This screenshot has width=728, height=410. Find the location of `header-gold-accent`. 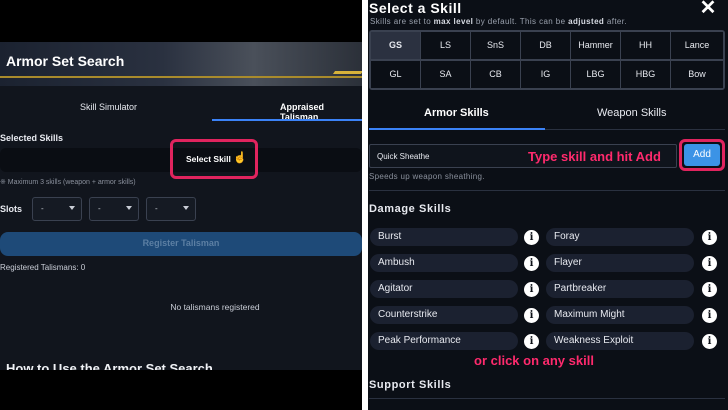

header-gold-accent is located at coordinates (347, 72).